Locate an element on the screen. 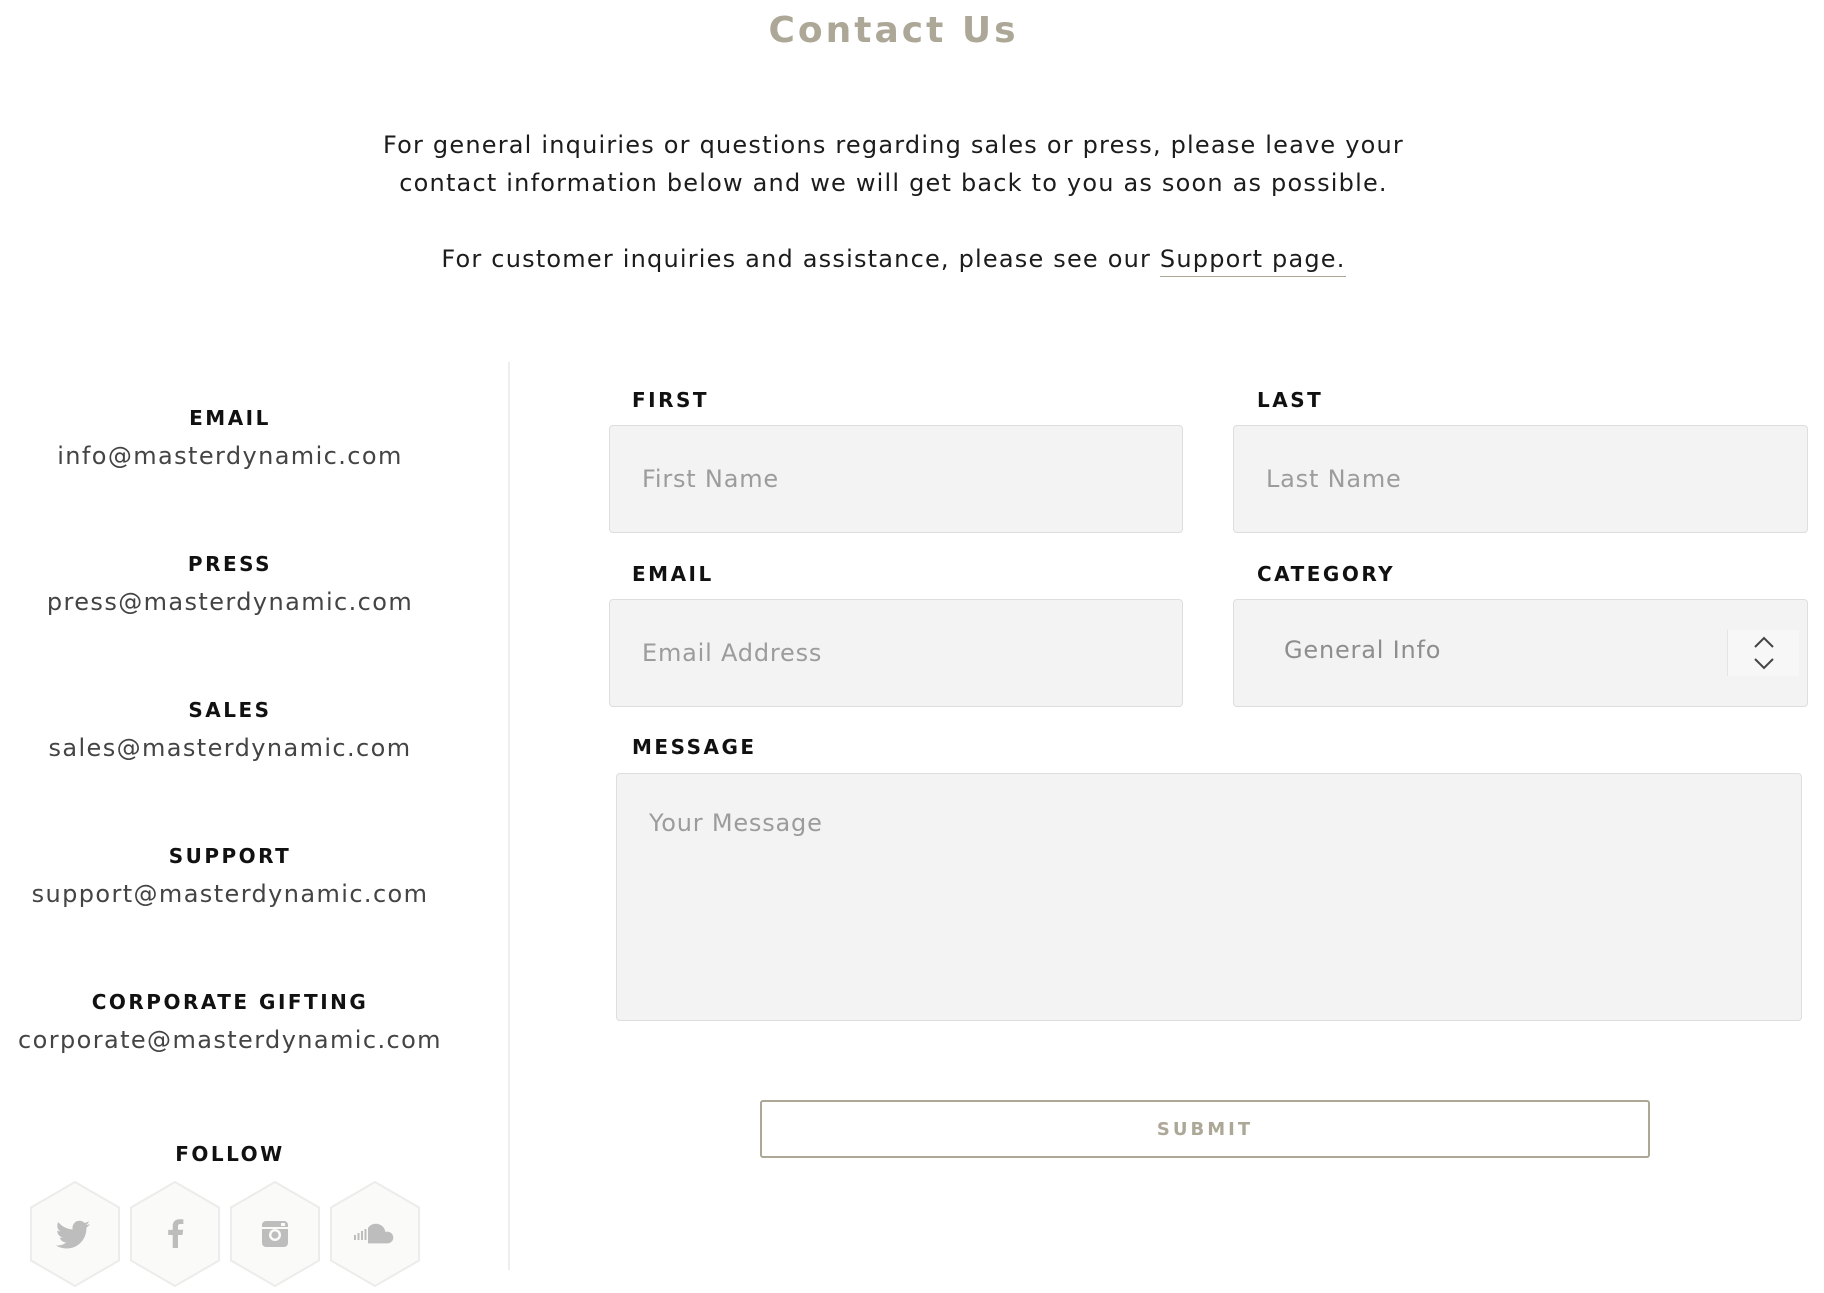  contact-label: SALES is located at coordinates (230, 710).